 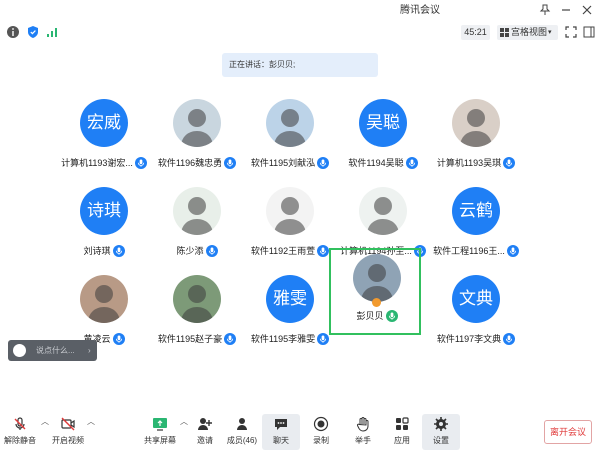 I want to click on participant-tile: 陈少添, so click(x=197, y=229).